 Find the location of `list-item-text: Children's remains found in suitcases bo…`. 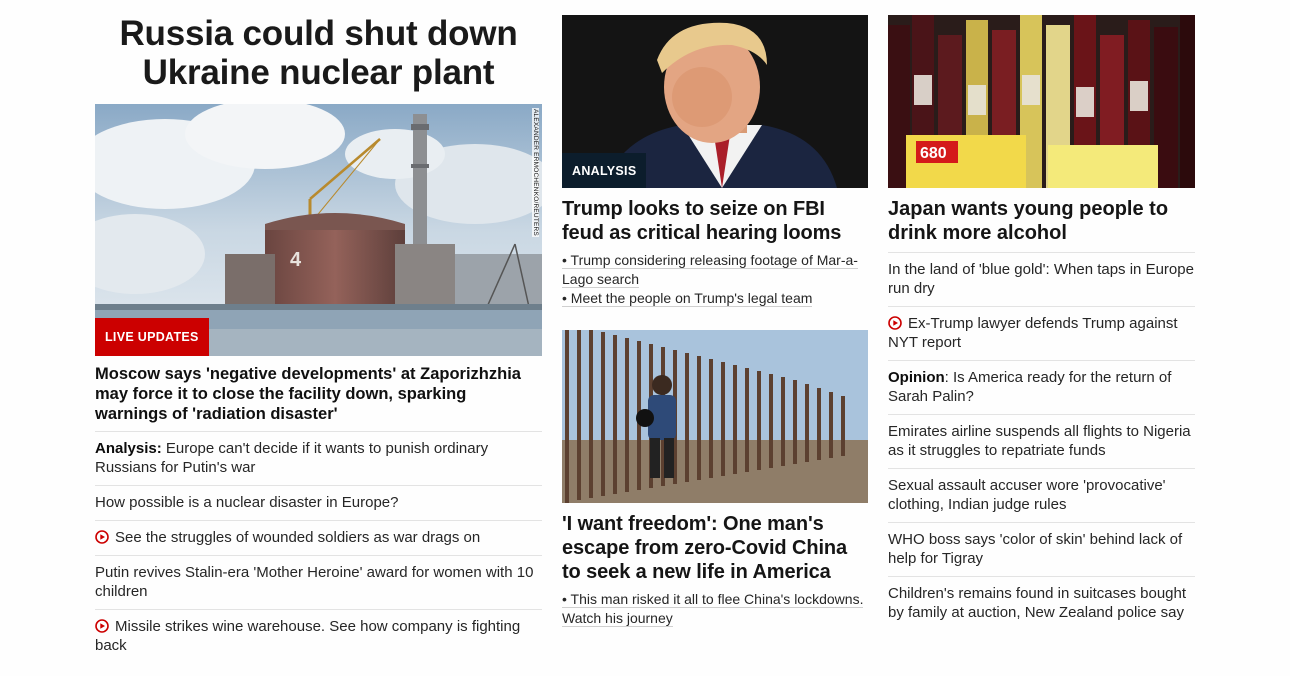

list-item-text: Children's remains found in suitcases bo… is located at coordinates (1037, 603).